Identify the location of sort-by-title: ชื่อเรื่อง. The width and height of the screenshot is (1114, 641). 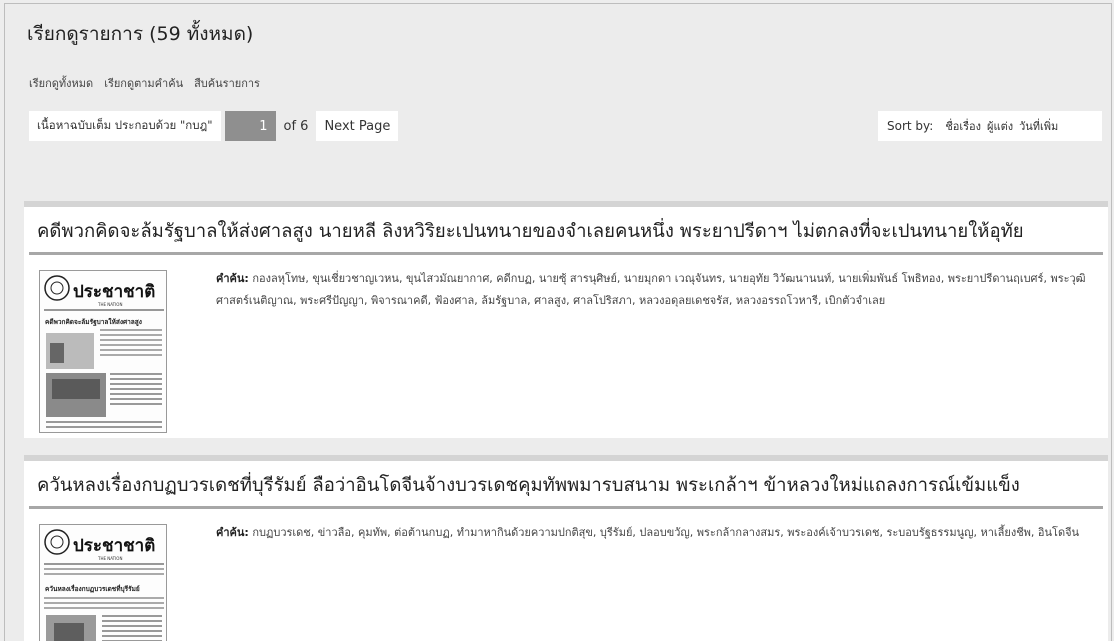
(963, 126).